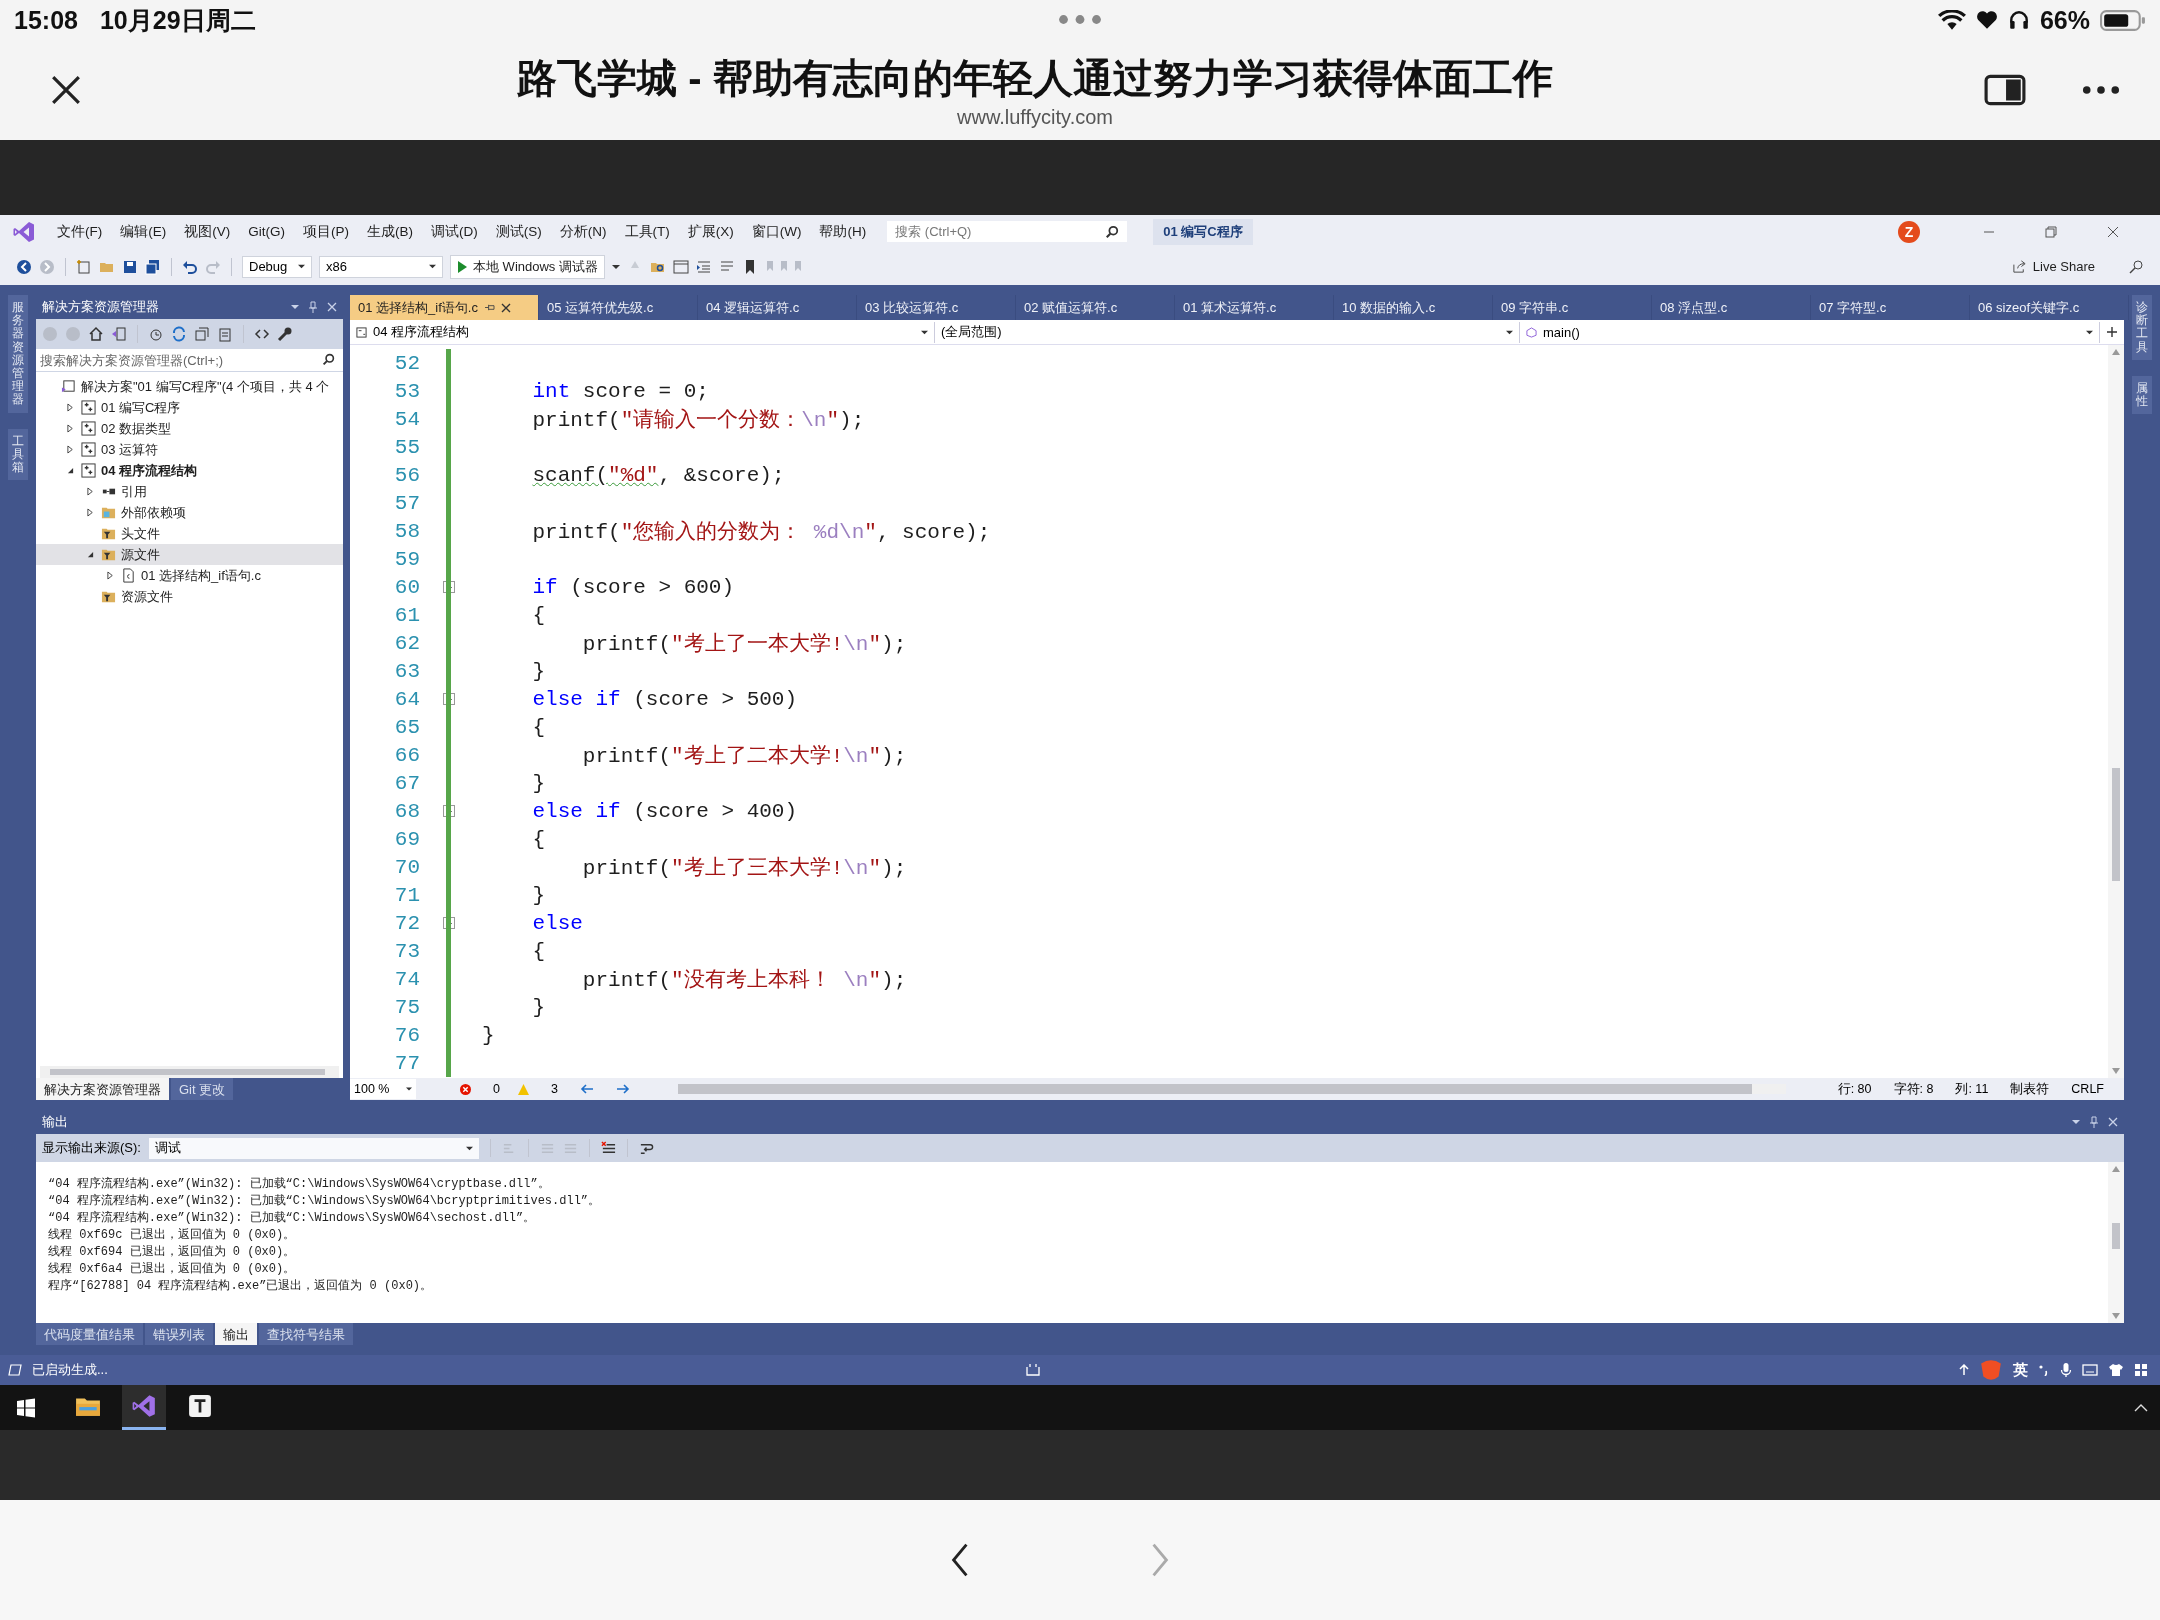 Image resolution: width=2160 pixels, height=1620 pixels. I want to click on error-icon, so click(465, 1089).